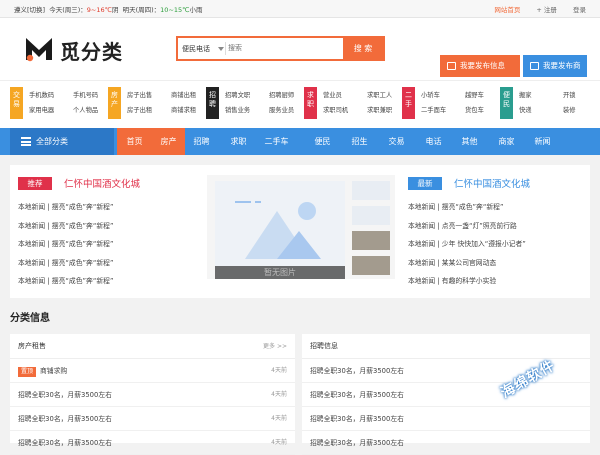  Describe the element at coordinates (32, 346) in the screenshot. I see `house-box-title: 房产租售` at that location.